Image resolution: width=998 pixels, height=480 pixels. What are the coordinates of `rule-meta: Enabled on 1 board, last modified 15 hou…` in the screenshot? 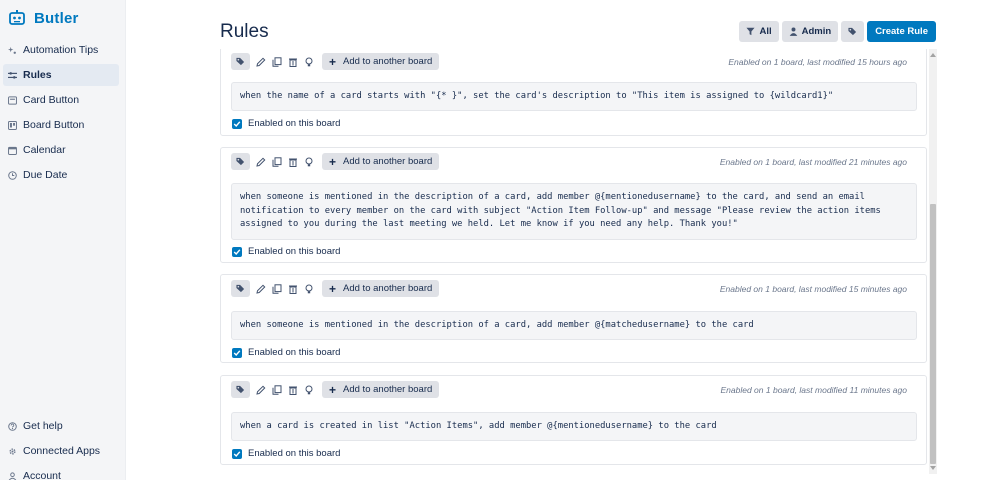 It's located at (817, 62).